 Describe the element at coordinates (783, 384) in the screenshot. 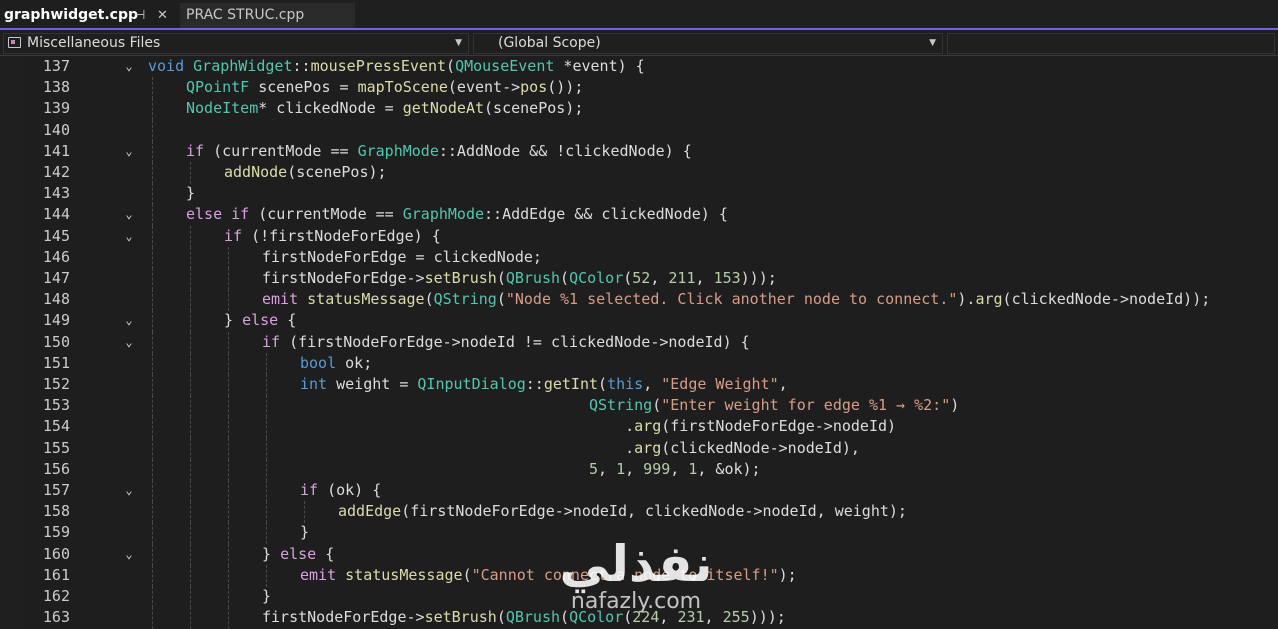

I see `code-token: ,` at that location.